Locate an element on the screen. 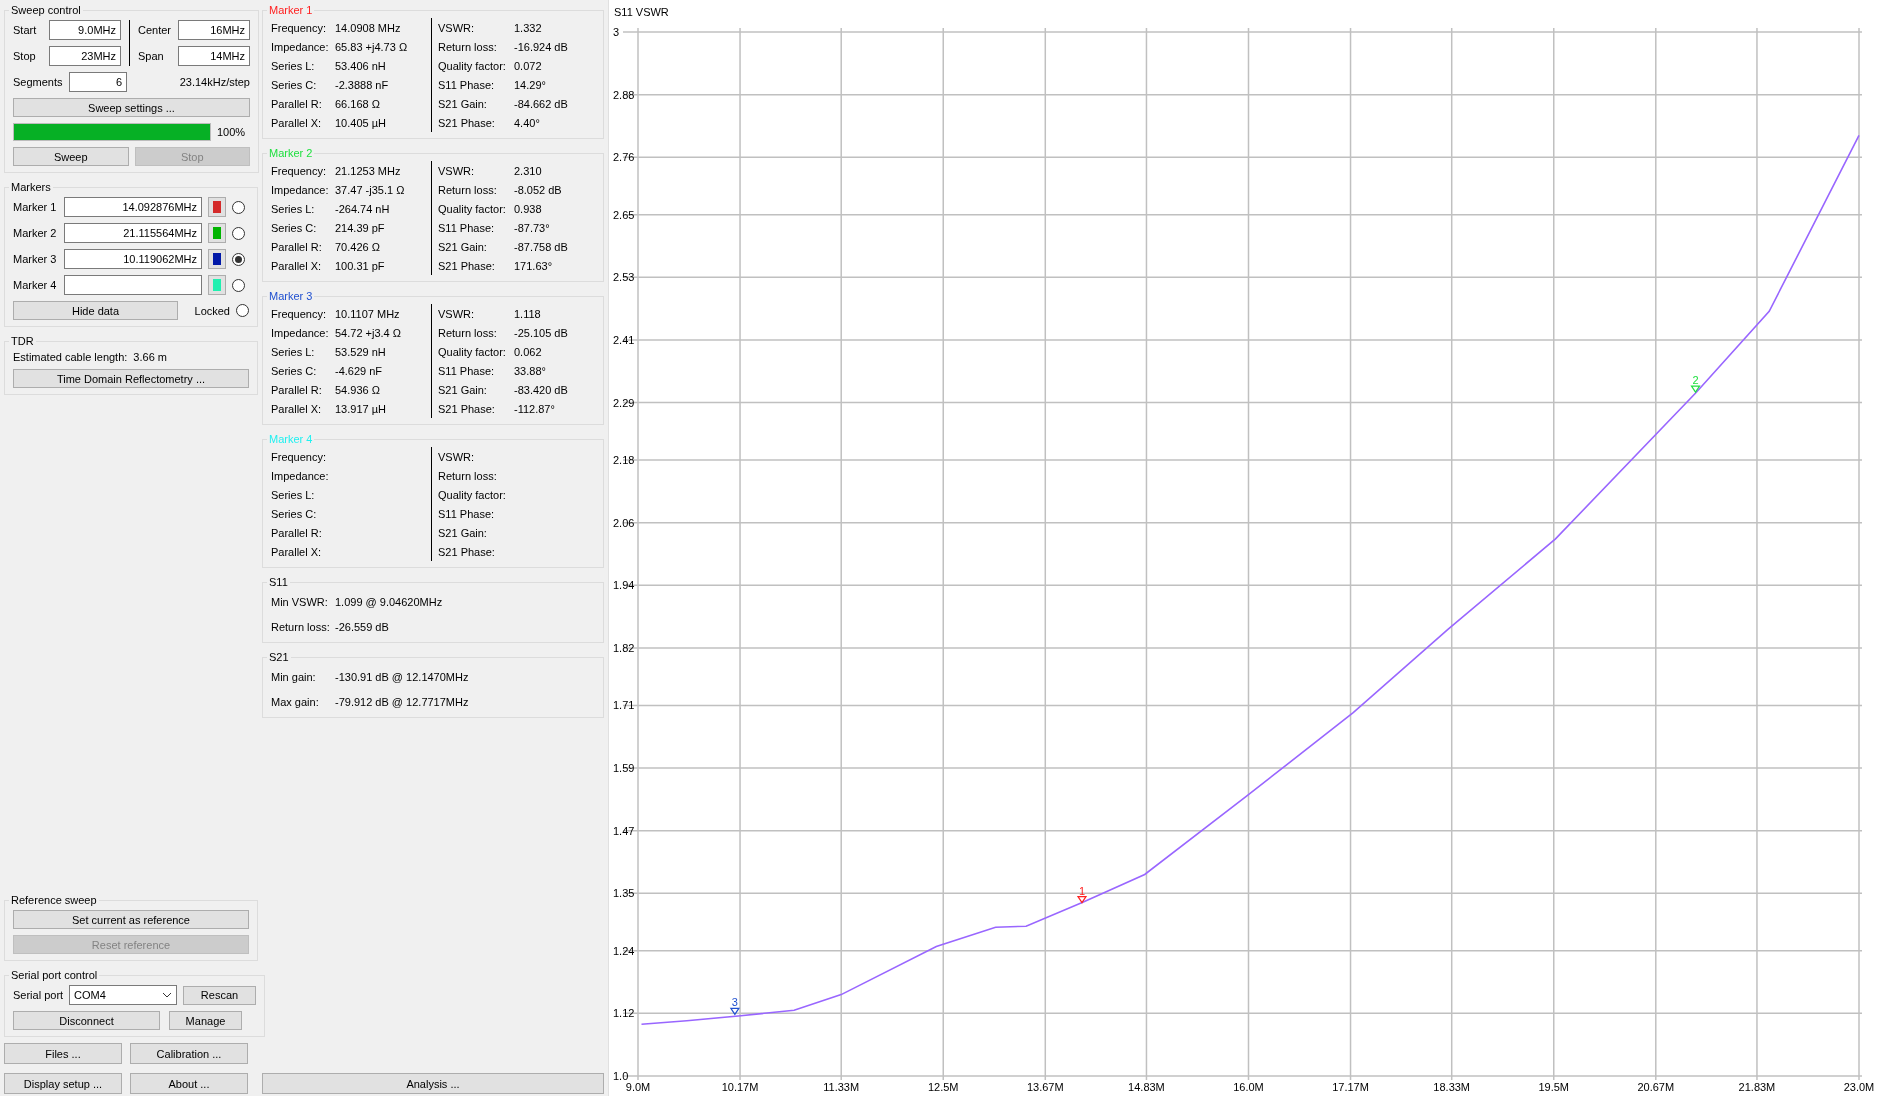  data-value: -16.924 dB is located at coordinates (541, 46).